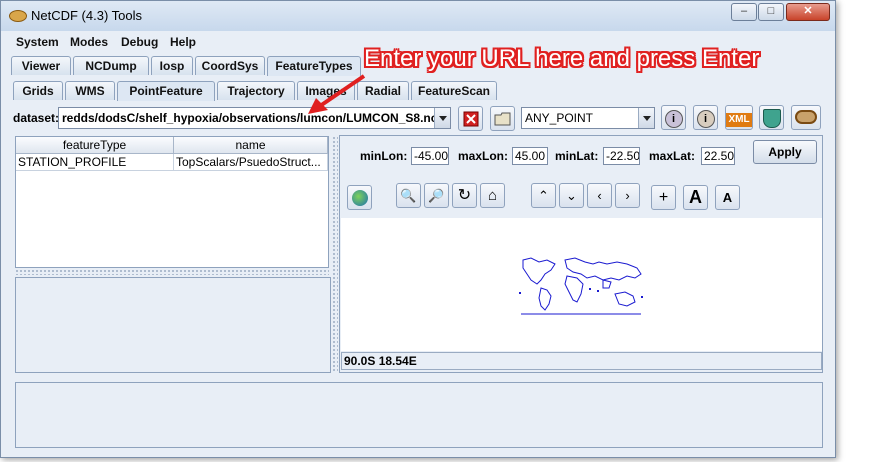  I want to click on home-icon: ⌂, so click(492, 195).